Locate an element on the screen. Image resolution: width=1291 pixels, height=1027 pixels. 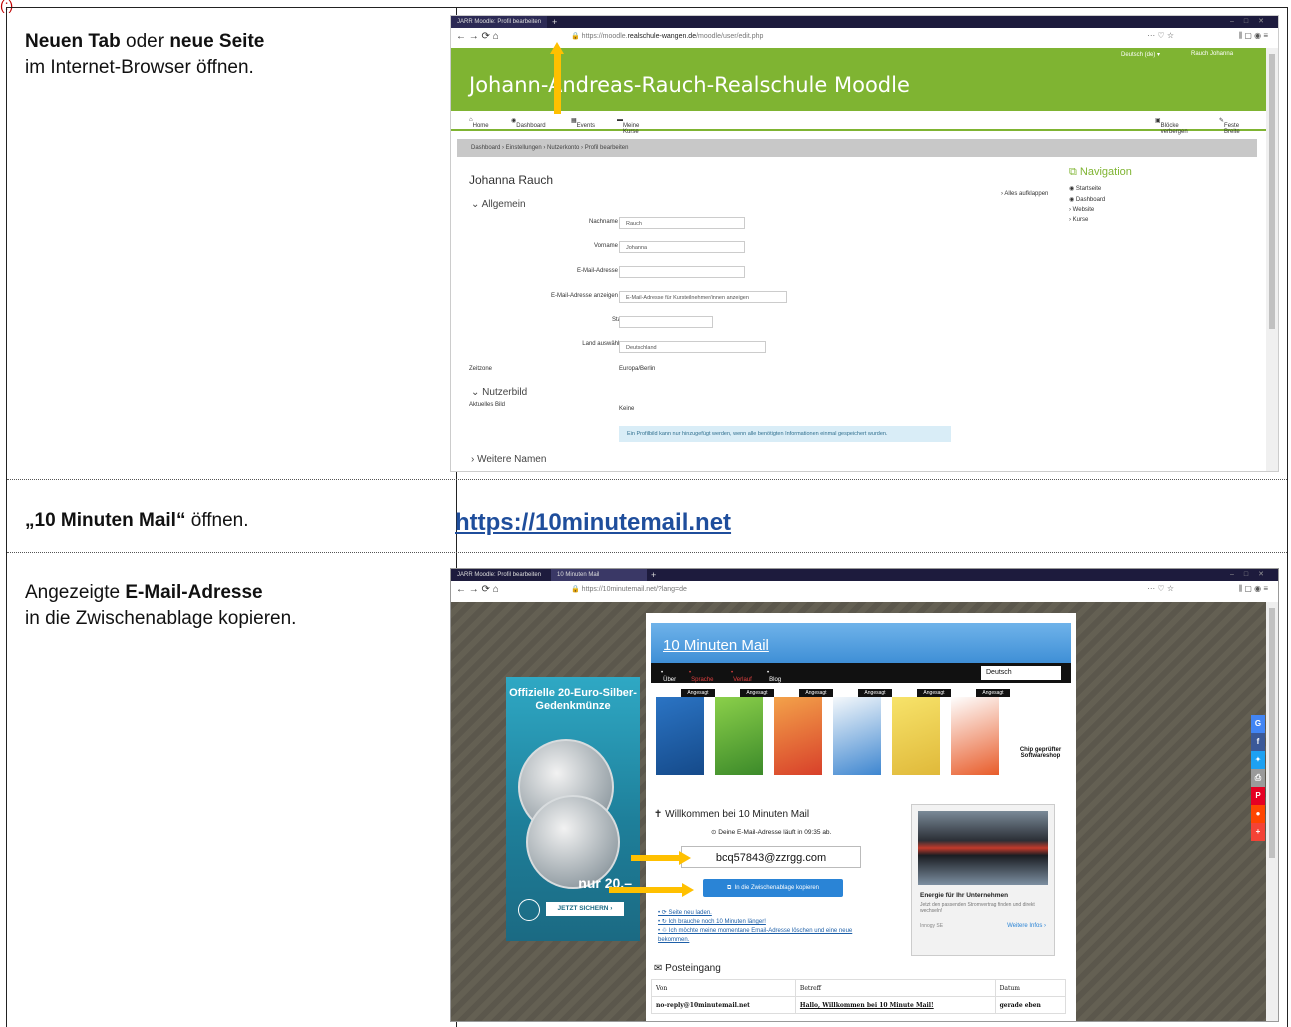
email-input is located at coordinates (682, 272).